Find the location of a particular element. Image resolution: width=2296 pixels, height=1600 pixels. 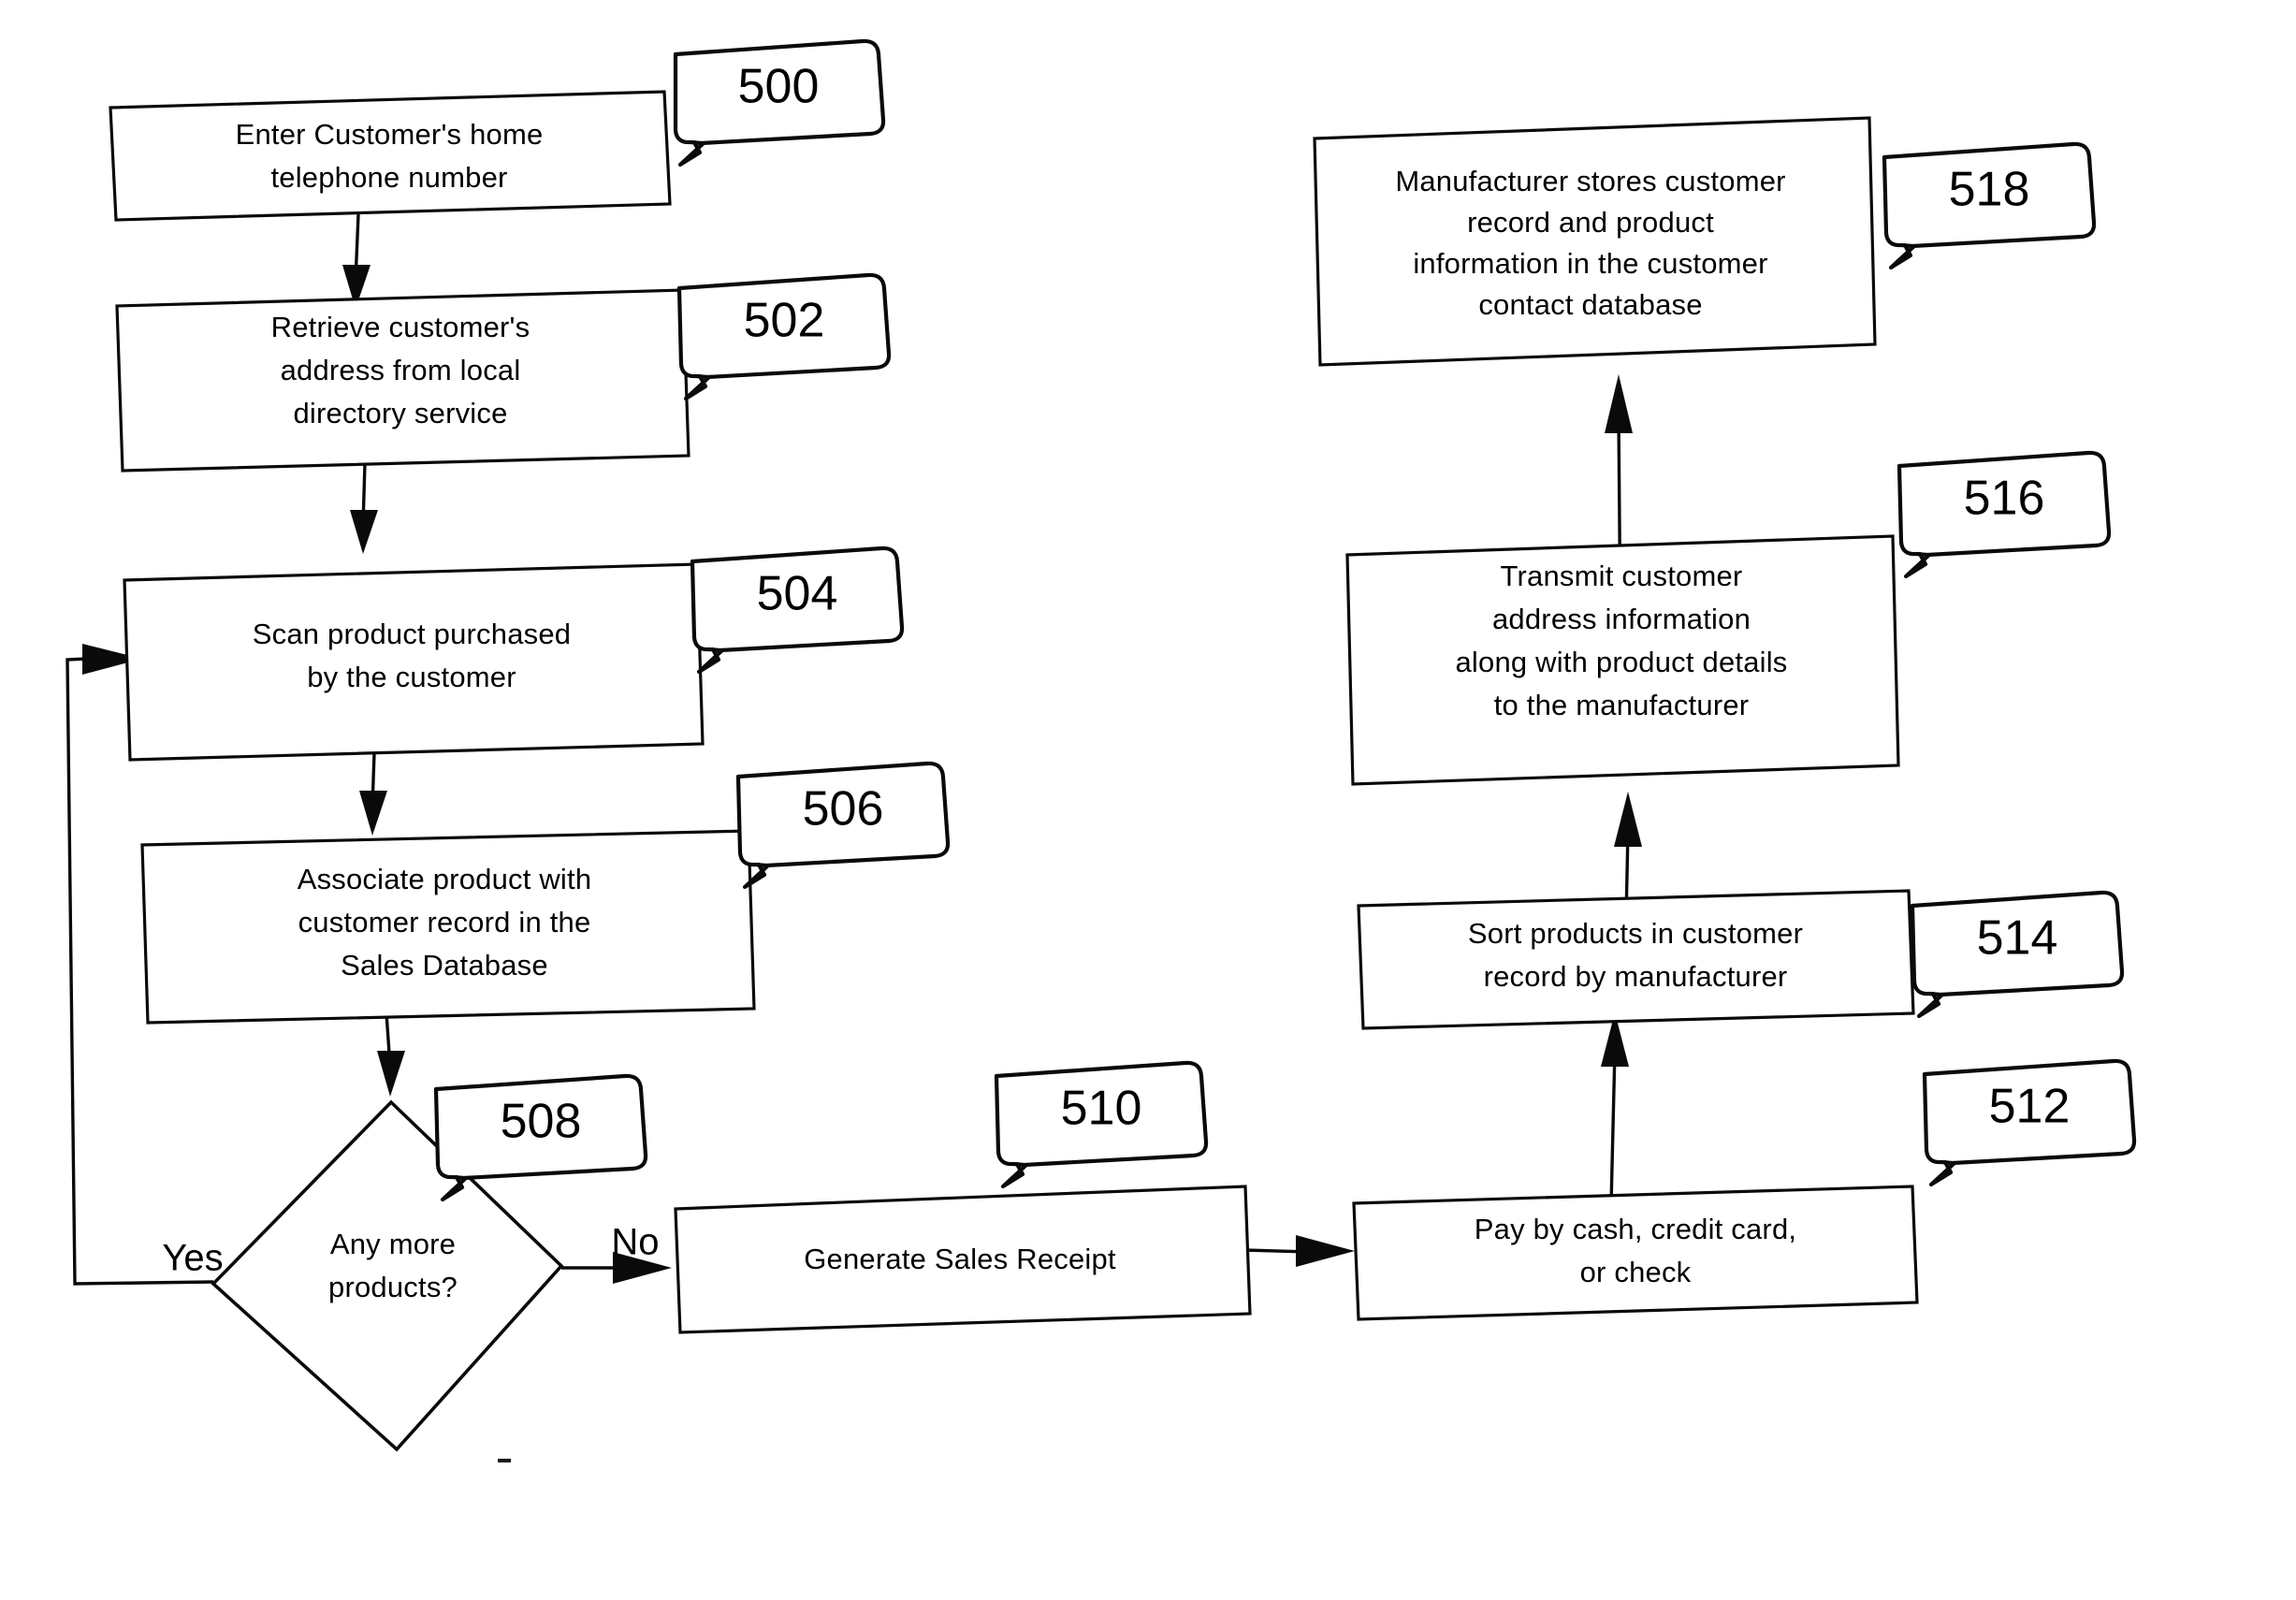

svg-text: information in the customer is located at coordinates (1590, 263).